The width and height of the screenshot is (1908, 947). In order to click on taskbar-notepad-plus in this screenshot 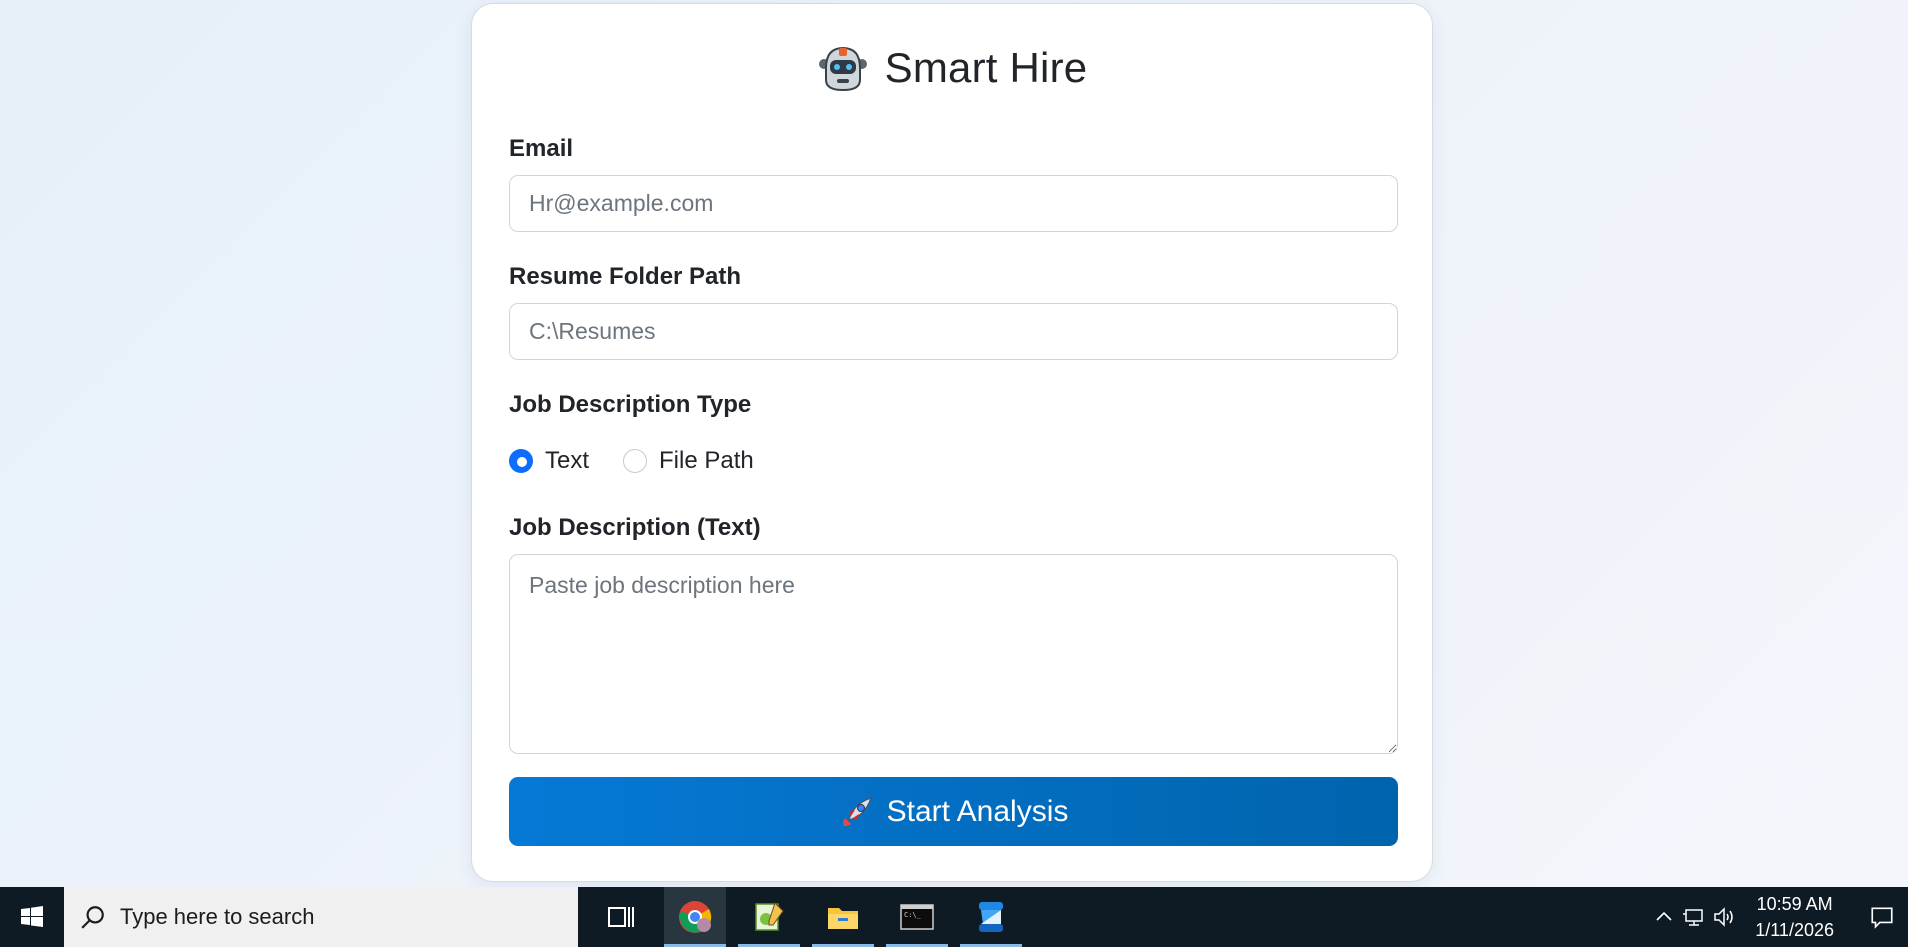, I will do `click(769, 917)`.